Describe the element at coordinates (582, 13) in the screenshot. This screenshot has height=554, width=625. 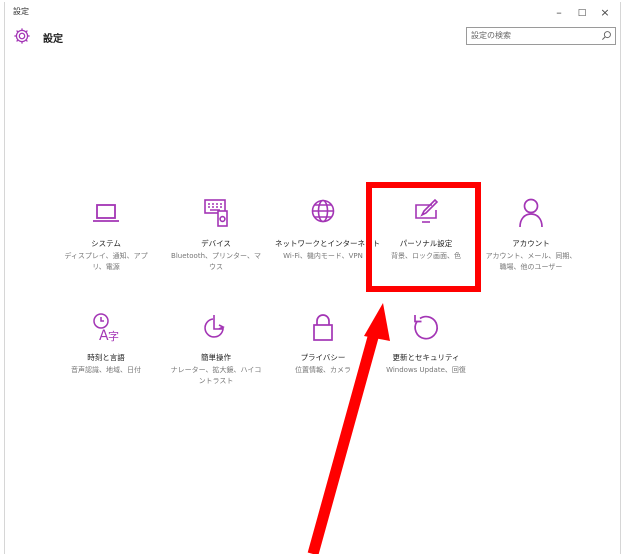
I see `maximize-button: □` at that location.